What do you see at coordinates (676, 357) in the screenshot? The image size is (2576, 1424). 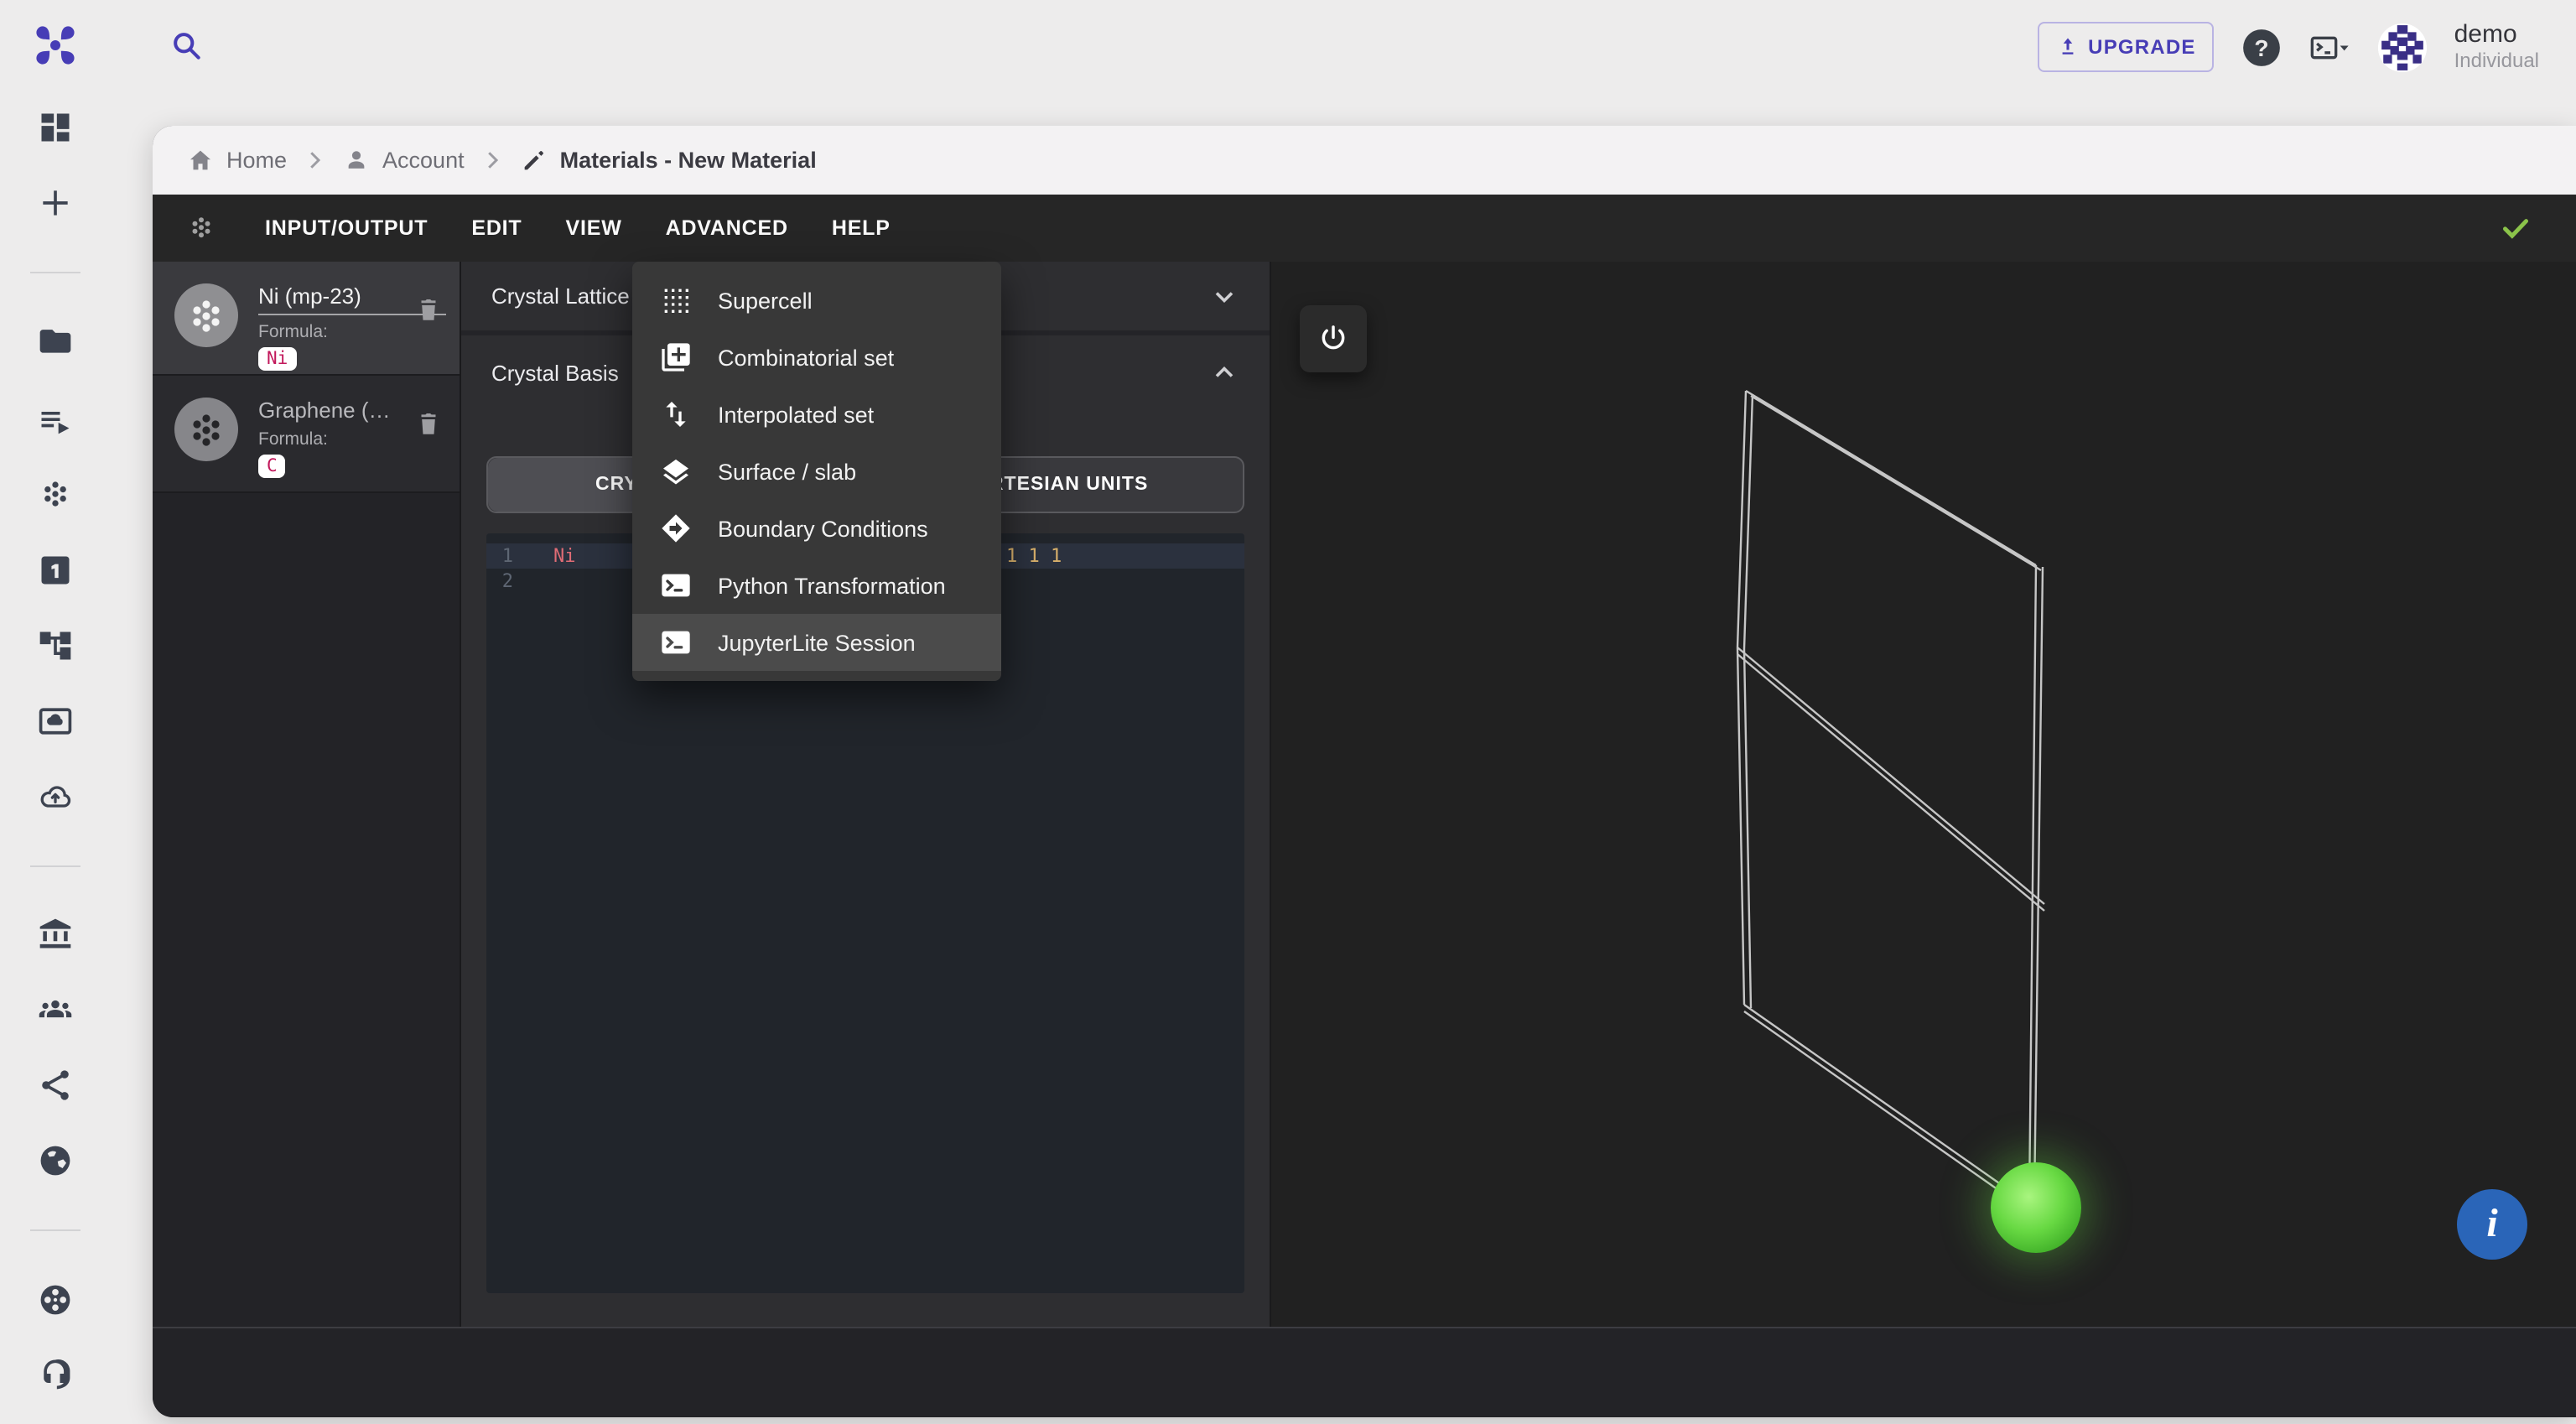 I see `library-add-icon` at bounding box center [676, 357].